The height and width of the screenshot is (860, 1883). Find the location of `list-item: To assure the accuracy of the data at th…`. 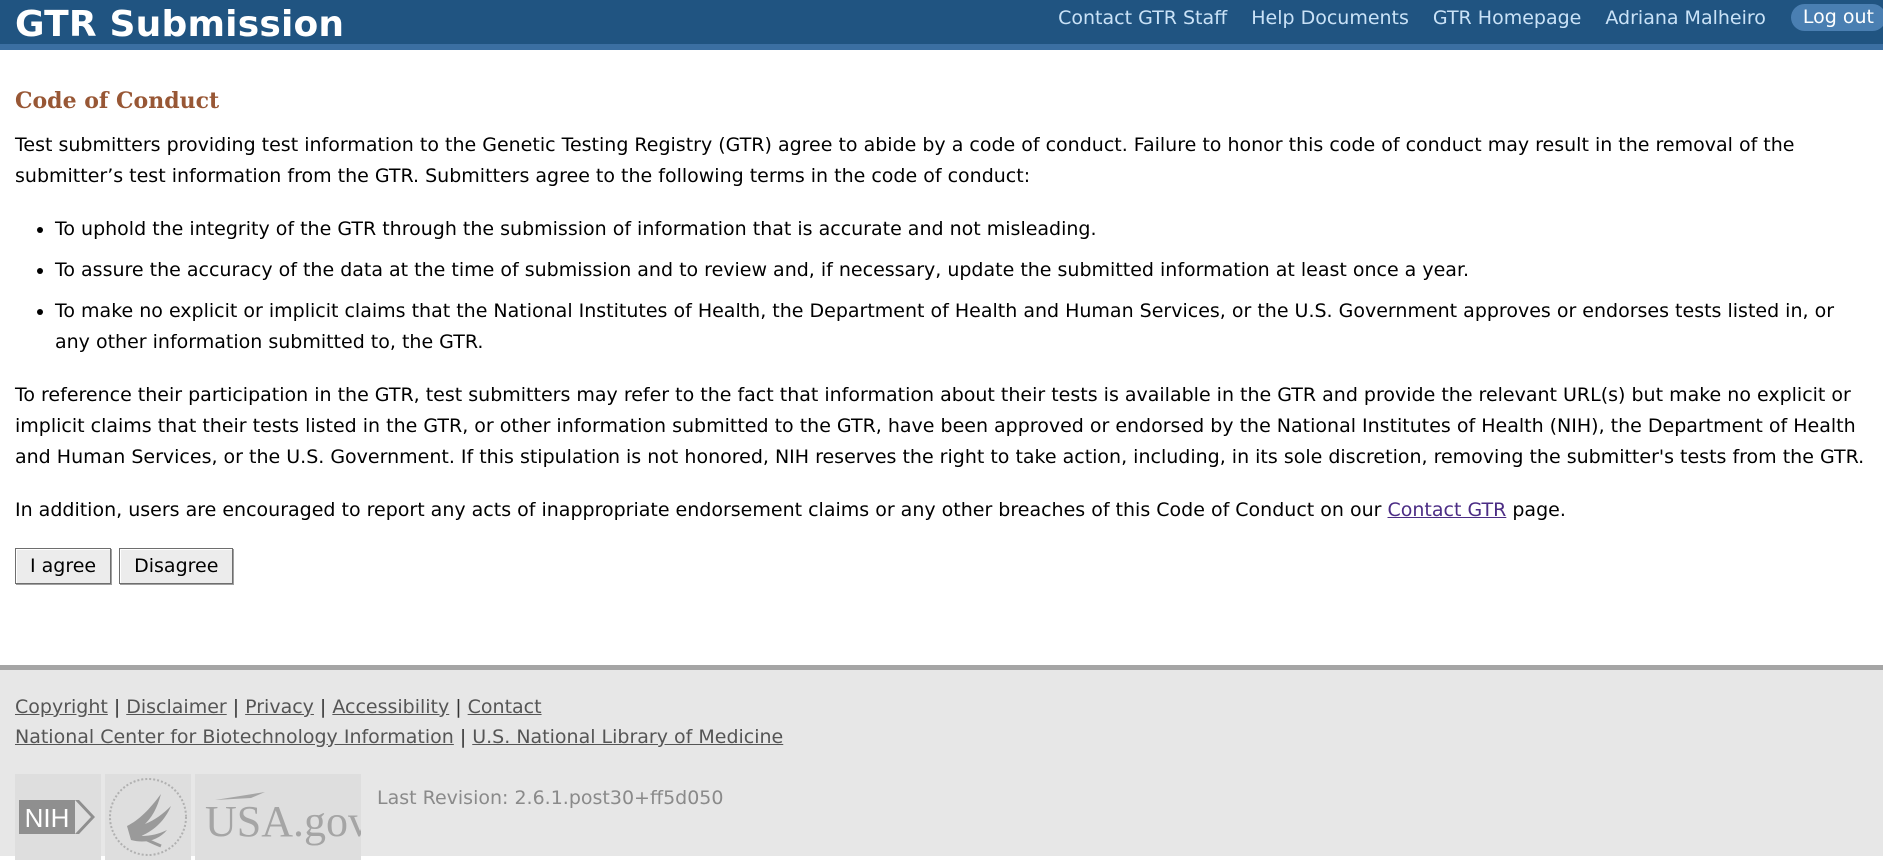

list-item: To assure the accuracy of the data at th… is located at coordinates (960, 270).